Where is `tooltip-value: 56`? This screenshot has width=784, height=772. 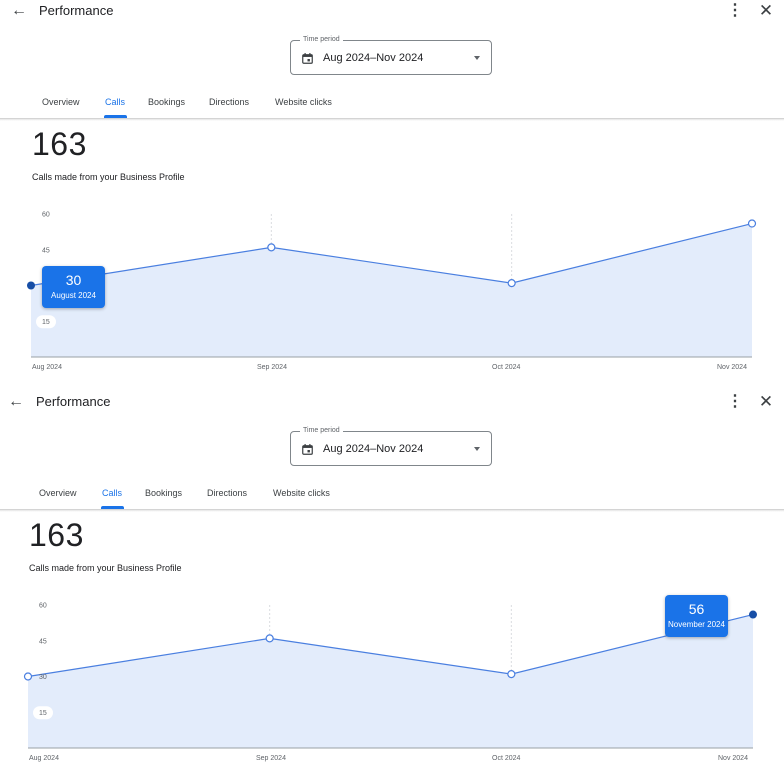
tooltip-value: 56 is located at coordinates (696, 608).